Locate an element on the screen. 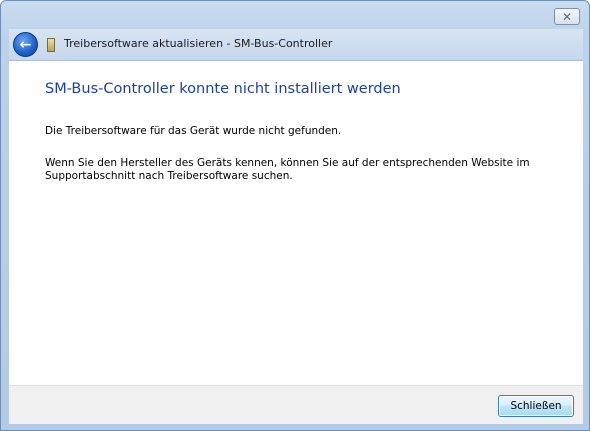 This screenshot has width=590, height=431. button-footer: Schließen is located at coordinates (296, 404).